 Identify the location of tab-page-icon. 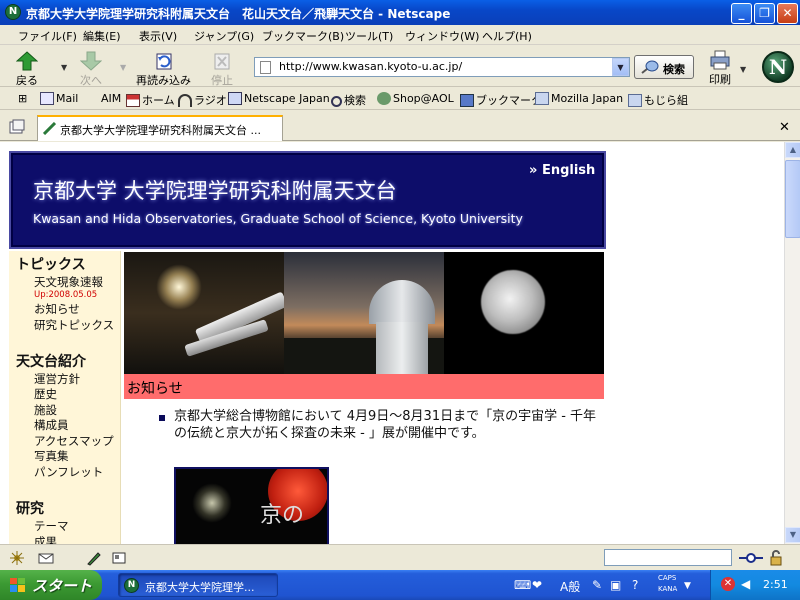
(49, 128).